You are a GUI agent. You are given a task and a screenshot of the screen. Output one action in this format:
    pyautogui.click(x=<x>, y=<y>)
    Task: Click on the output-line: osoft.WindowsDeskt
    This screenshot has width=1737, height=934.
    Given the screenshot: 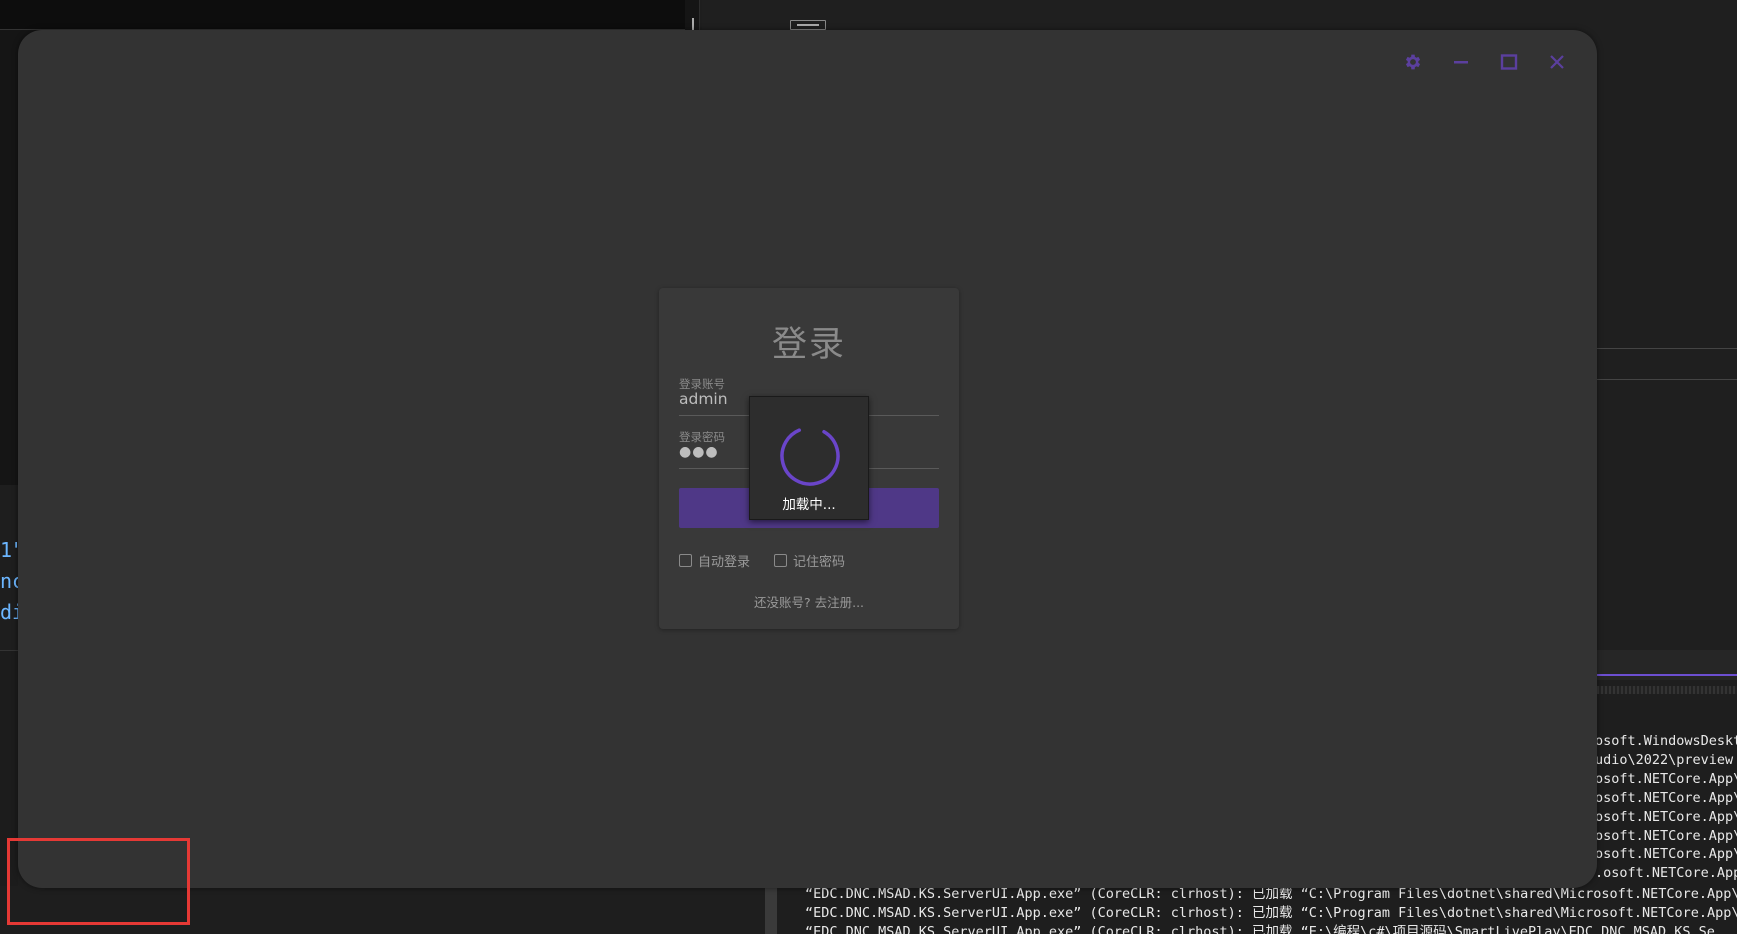 What is the action you would take?
    pyautogui.click(x=1666, y=741)
    